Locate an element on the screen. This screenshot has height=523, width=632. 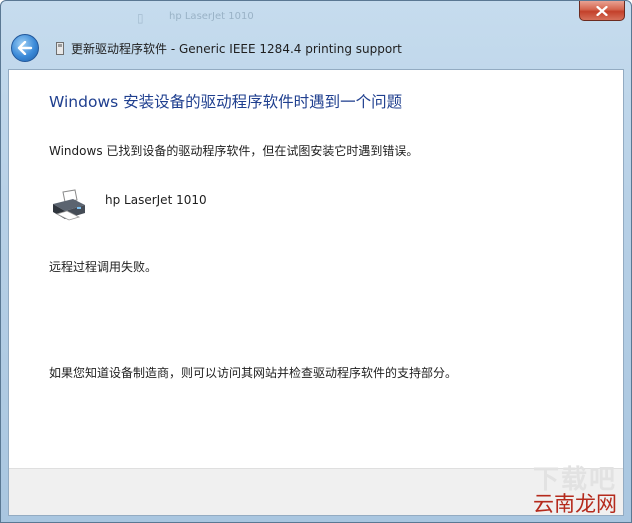
page-heading: Windows 安装设备的驱动程序软件时遇到一个问题 is located at coordinates (226, 102).